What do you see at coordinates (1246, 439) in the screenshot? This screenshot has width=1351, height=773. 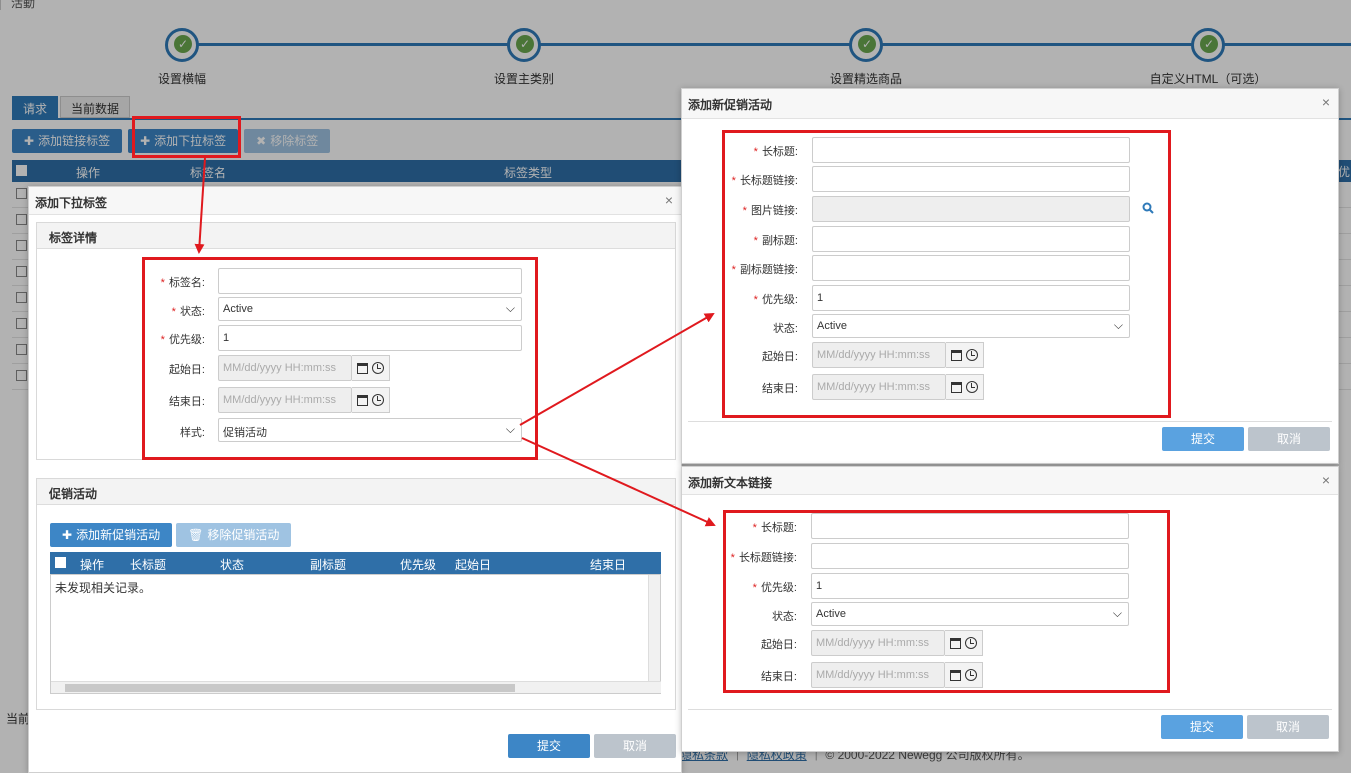 I see `promo-dialog-footer: 提交 取消` at bounding box center [1246, 439].